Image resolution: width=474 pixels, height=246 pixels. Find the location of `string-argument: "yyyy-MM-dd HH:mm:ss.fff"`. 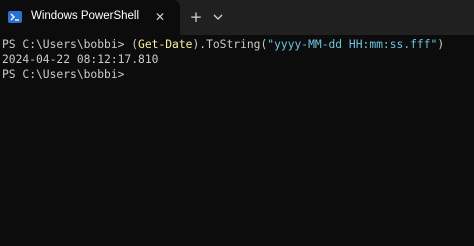

string-argument: "yyyy-MM-dd HH:mm:ss.fff" is located at coordinates (352, 44).